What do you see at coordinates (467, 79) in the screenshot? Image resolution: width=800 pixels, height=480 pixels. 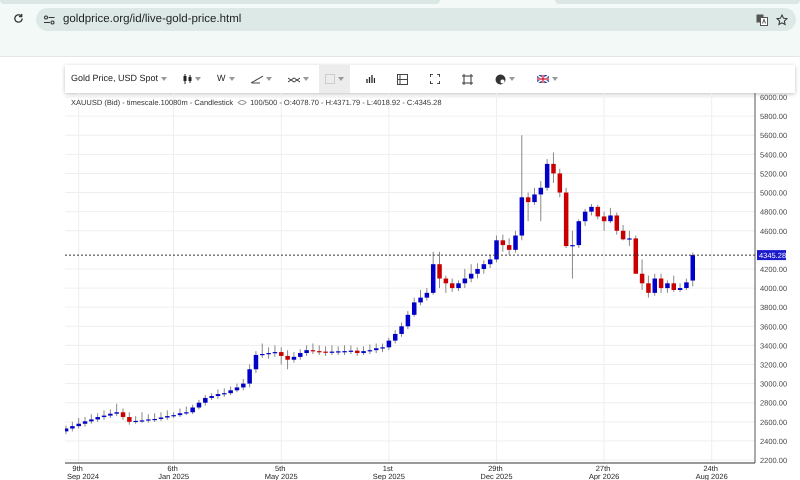 I see `frame-icon` at bounding box center [467, 79].